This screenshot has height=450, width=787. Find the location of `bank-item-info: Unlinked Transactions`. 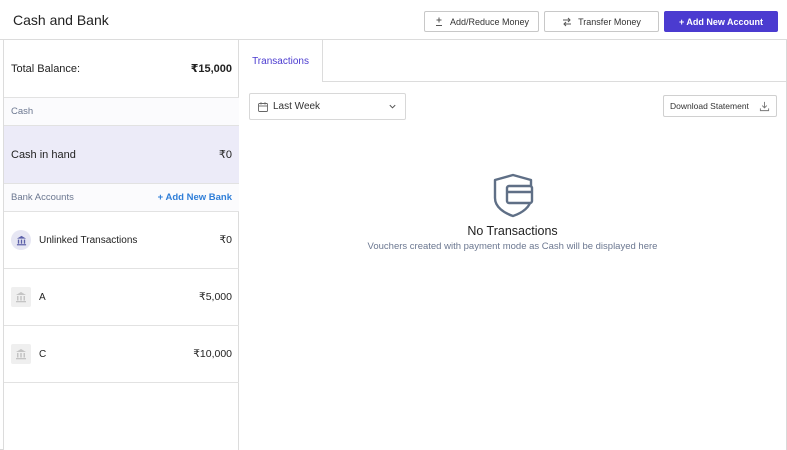

bank-item-info: Unlinked Transactions is located at coordinates (74, 240).